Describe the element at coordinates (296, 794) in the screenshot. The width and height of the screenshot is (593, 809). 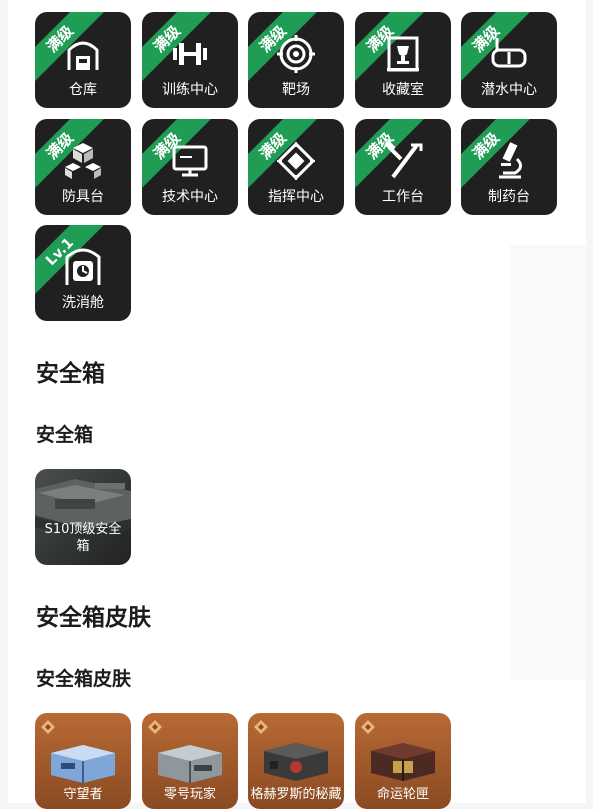
I see `skin-label: 格赫罗斯的秘藏` at that location.